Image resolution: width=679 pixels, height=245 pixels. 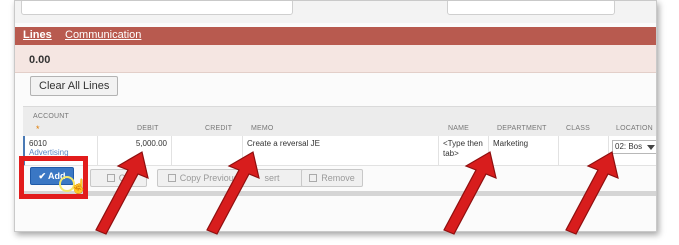 I want to click on copy-icon, so click(x=171, y=178).